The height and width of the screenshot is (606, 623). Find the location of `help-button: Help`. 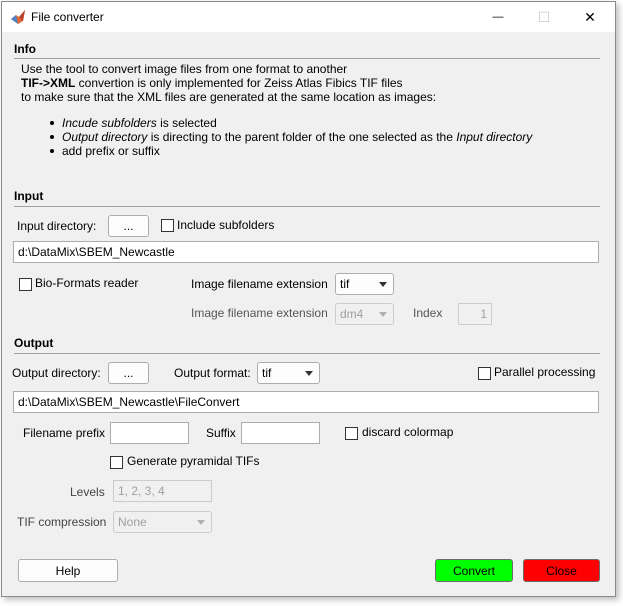

help-button: Help is located at coordinates (68, 570).